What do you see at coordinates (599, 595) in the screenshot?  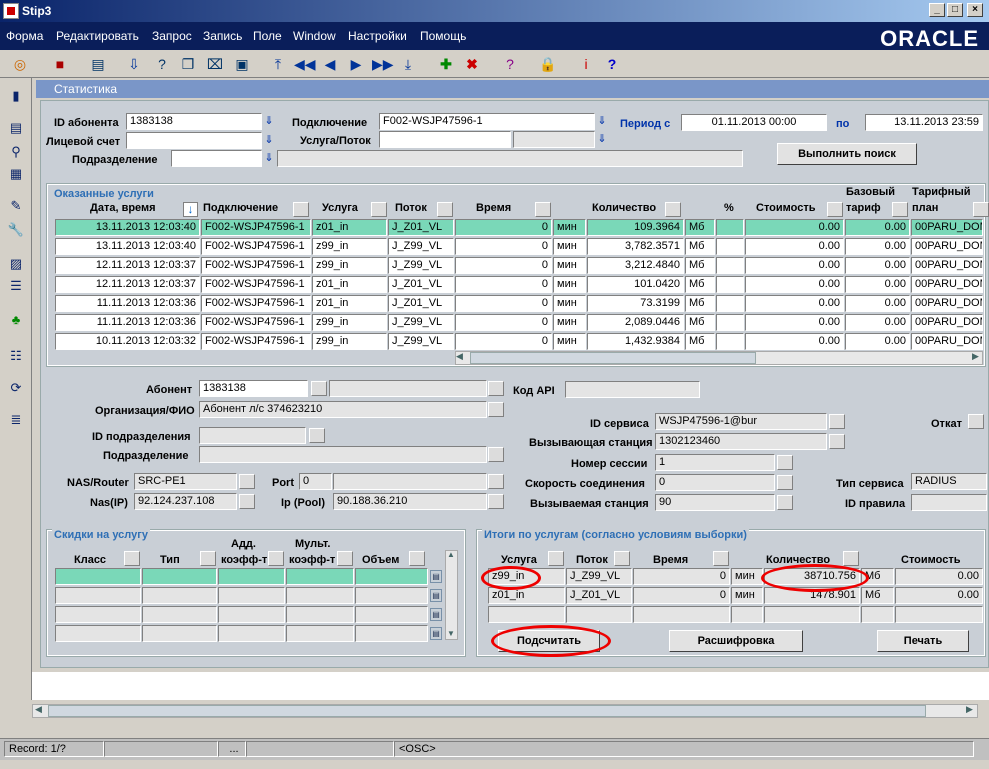 I see `tot-potok: J_Z01_VL` at bounding box center [599, 595].